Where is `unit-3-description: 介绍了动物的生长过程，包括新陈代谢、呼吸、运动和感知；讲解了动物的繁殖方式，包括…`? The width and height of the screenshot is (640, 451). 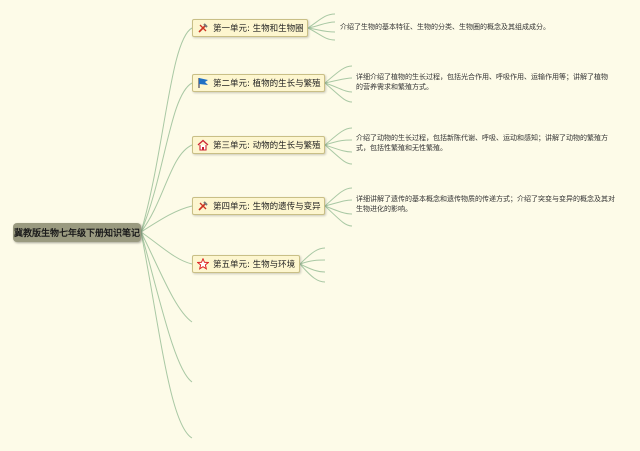
unit-3-description: 介绍了动物的生长过程，包括新陈代谢、呼吸、运动和感知；讲解了动物的繁殖方式，包括… is located at coordinates (482, 143).